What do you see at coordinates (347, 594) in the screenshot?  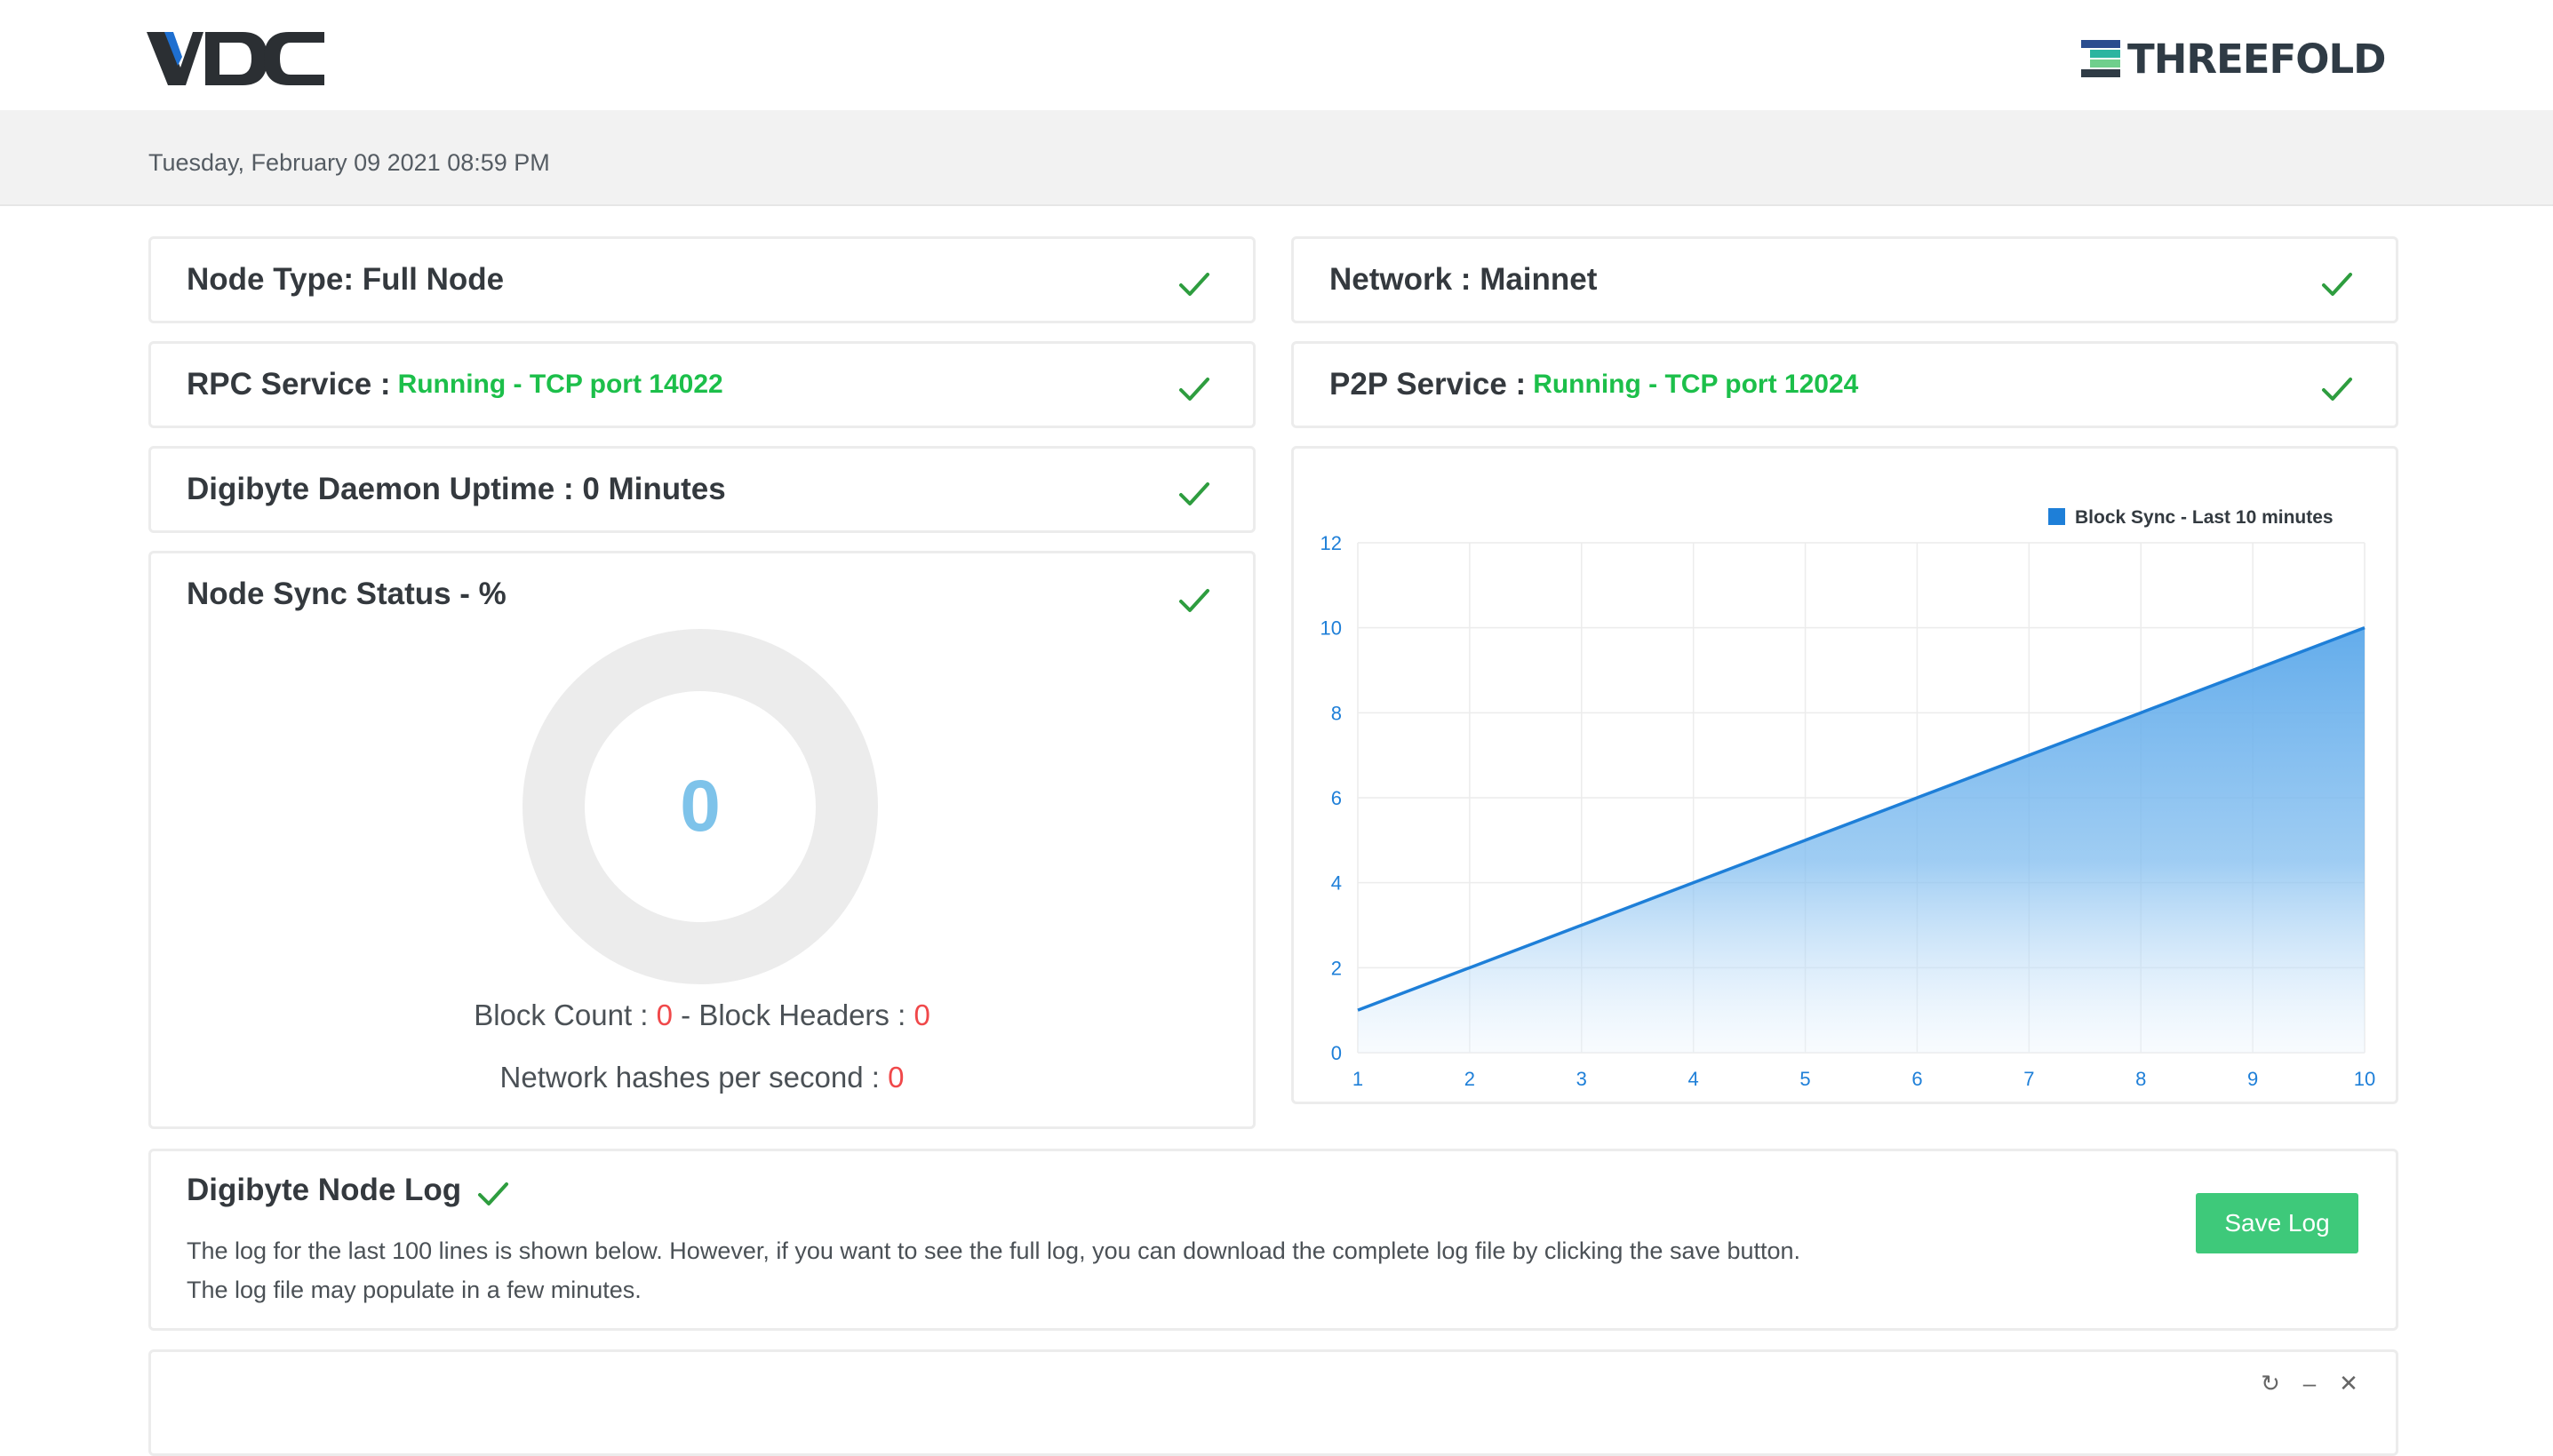 I see `node-sync-title: Node Sync Status - %` at bounding box center [347, 594].